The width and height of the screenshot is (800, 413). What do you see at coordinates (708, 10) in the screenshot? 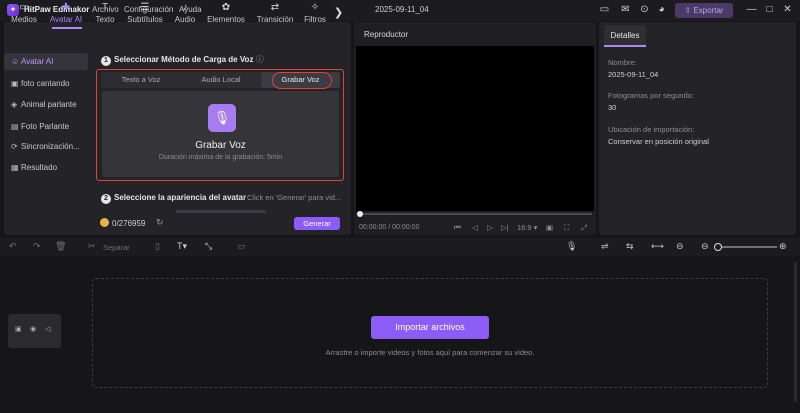
I see `export-label: Exportar` at bounding box center [708, 10].